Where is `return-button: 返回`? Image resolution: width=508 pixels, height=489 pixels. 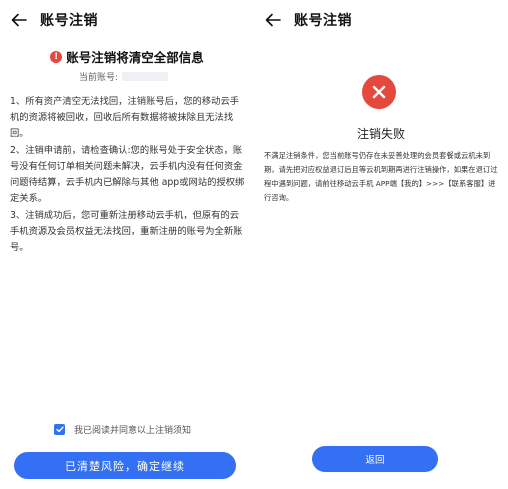
return-button: 返回 is located at coordinates (375, 459).